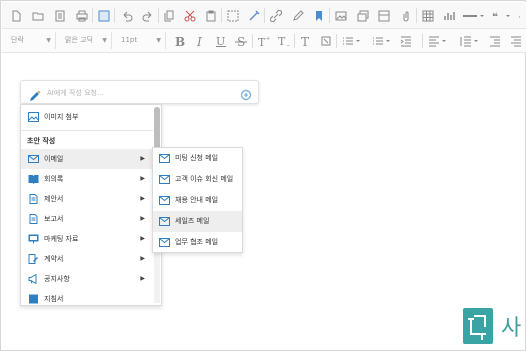 This screenshot has height=351, width=526. What do you see at coordinates (17, 40) in the screenshot?
I see `paragraph-style-value: 단락` at bounding box center [17, 40].